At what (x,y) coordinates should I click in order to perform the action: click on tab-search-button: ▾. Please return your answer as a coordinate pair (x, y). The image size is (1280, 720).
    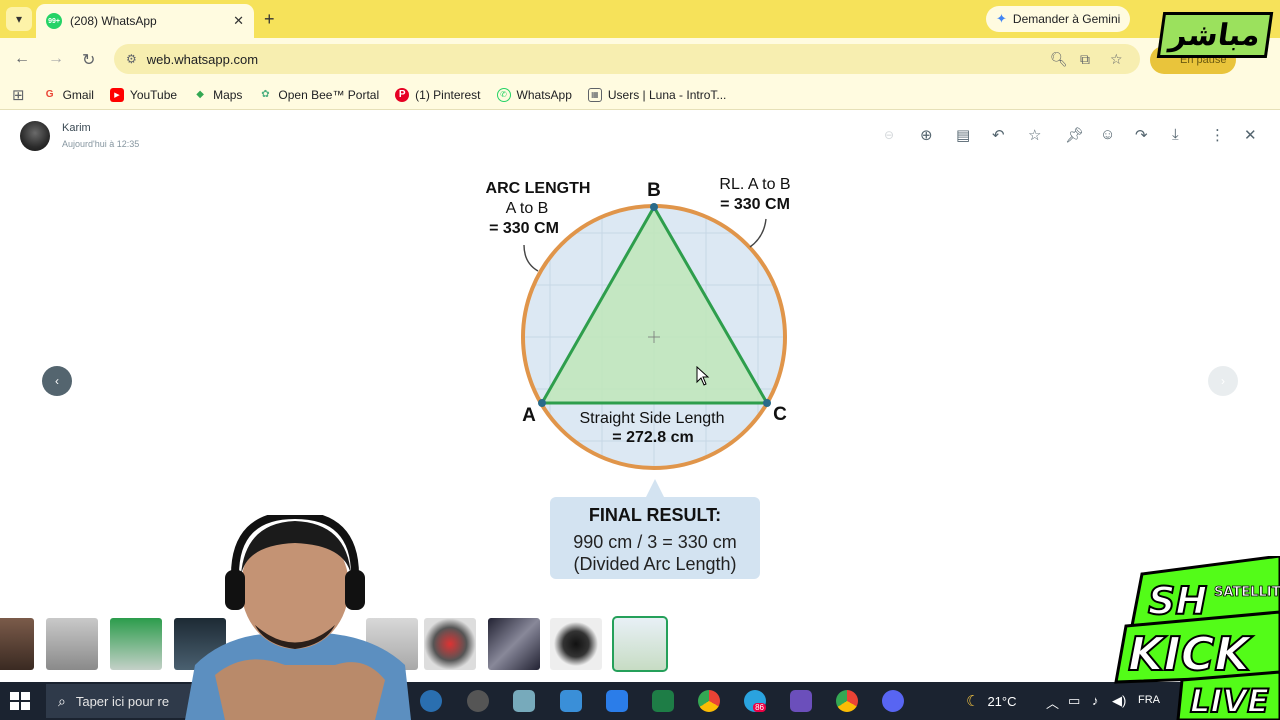
    Looking at the image, I should click on (19, 19).